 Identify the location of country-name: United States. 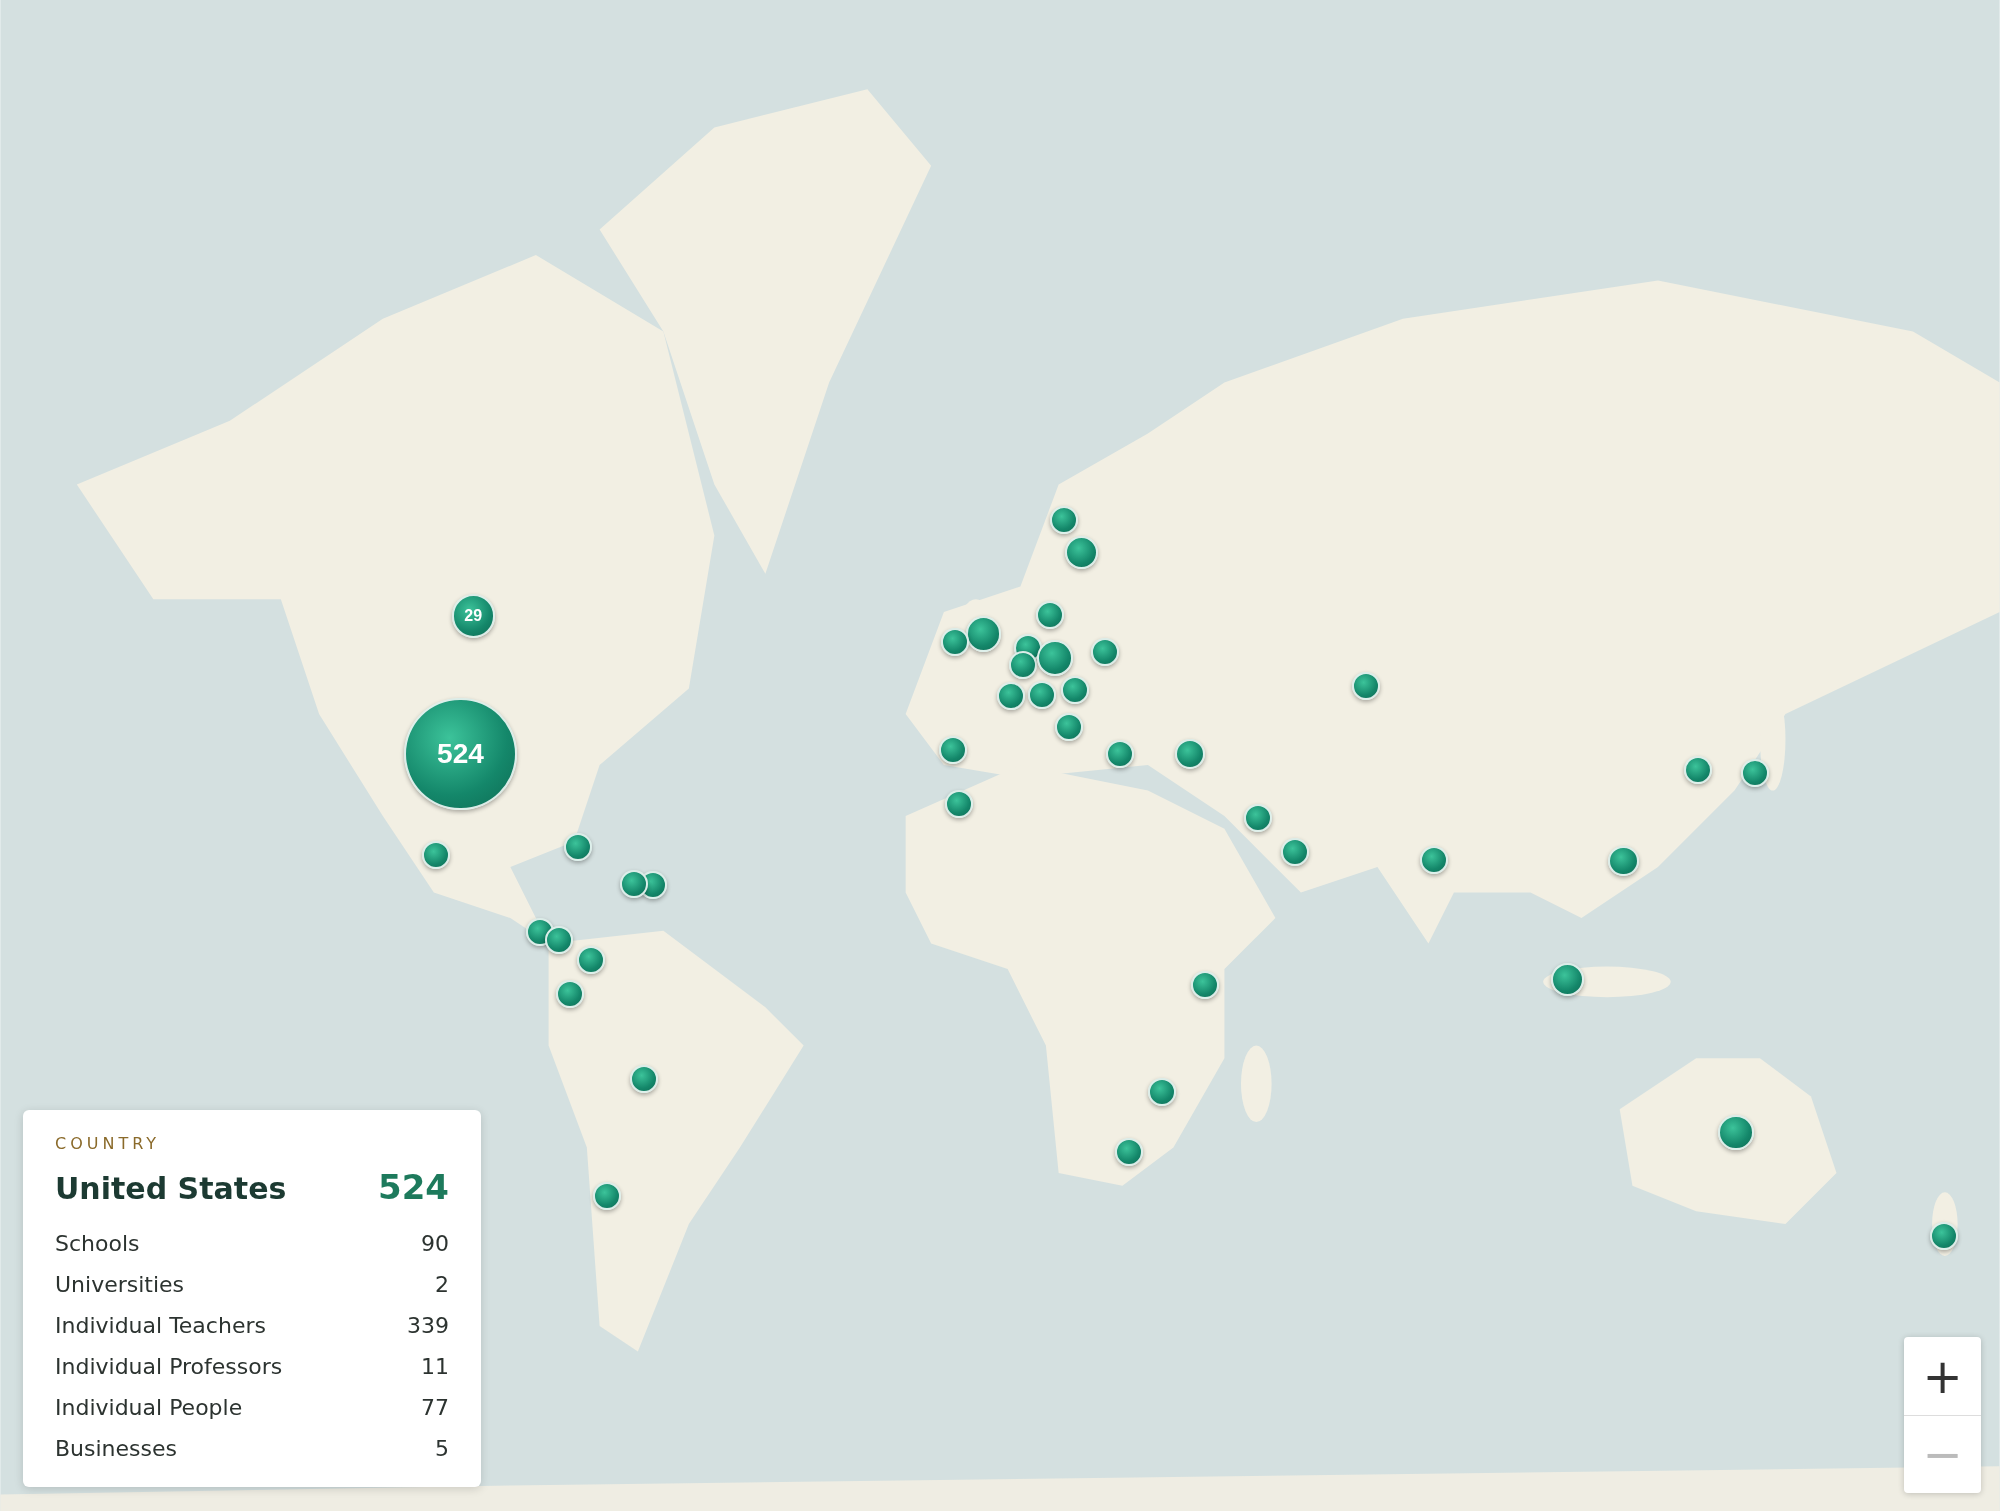
(171, 1188).